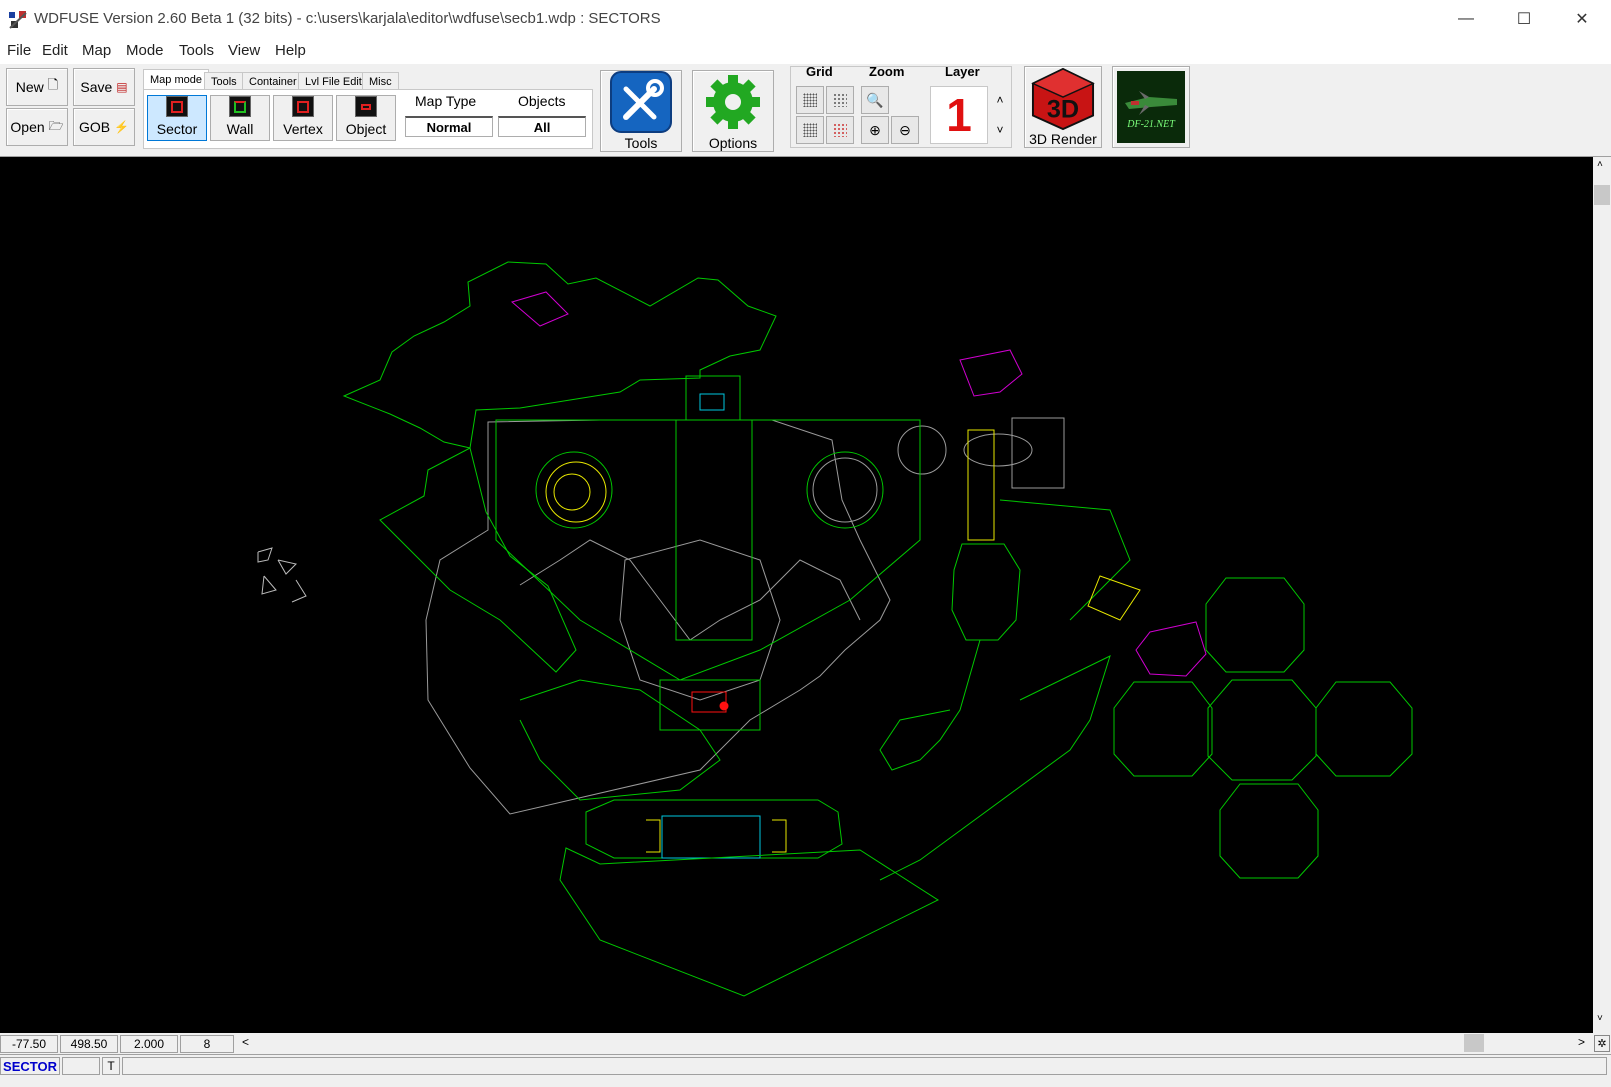 The width and height of the screenshot is (1611, 1087). What do you see at coordinates (1602, 595) in the screenshot?
I see `vertical-scrollbar: ˄ ˅` at bounding box center [1602, 595].